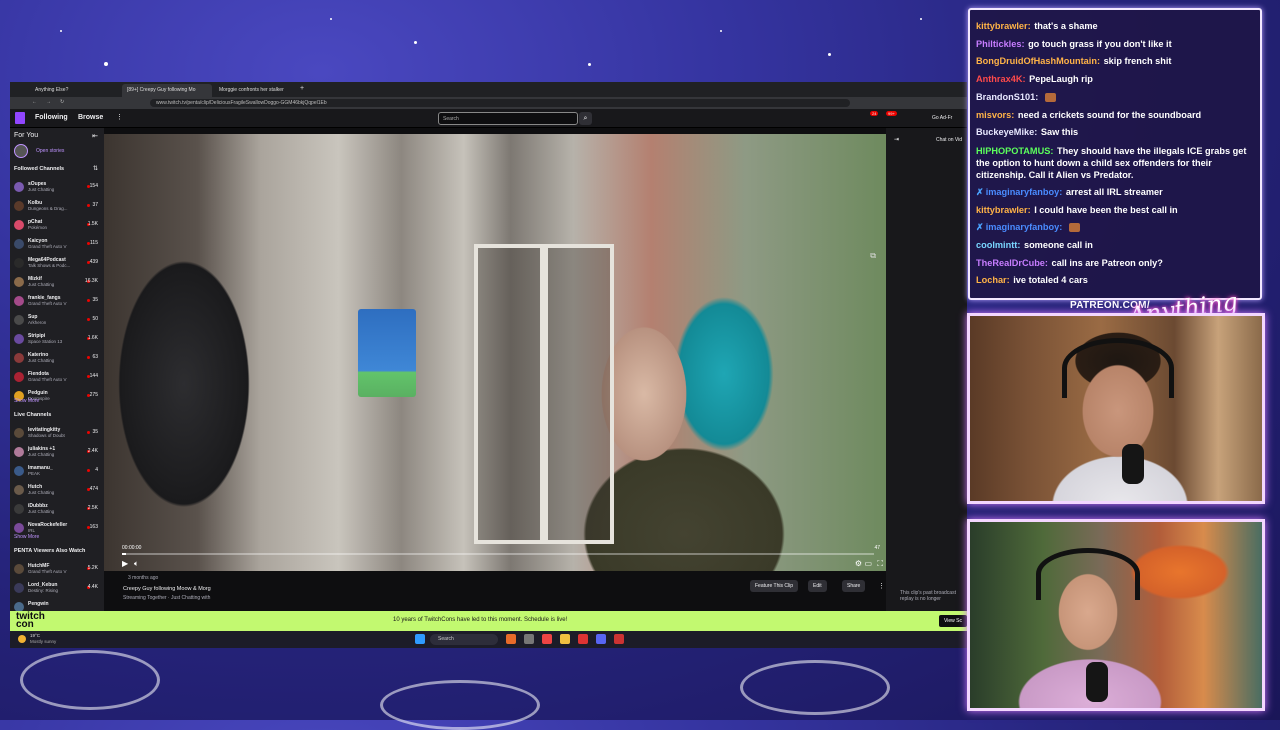 This screenshot has width=1280, height=730. Describe the element at coordinates (1007, 97) in the screenshot. I see `chat-username: BrandonS101:` at that location.